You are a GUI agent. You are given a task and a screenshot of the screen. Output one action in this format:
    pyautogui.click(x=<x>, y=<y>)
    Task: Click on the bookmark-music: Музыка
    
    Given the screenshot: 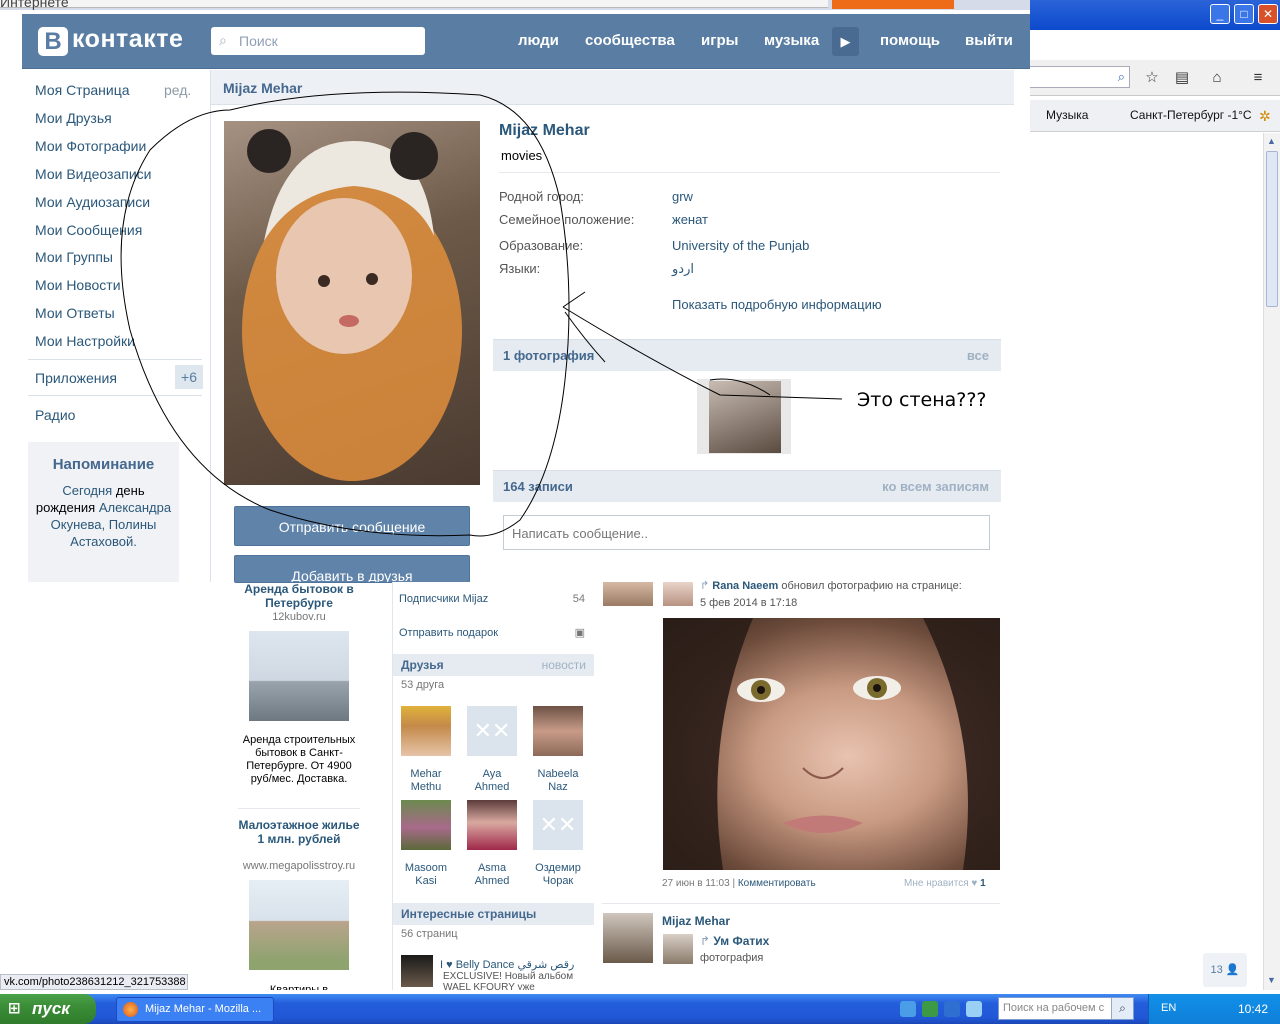 What is the action you would take?
    pyautogui.click(x=1067, y=115)
    